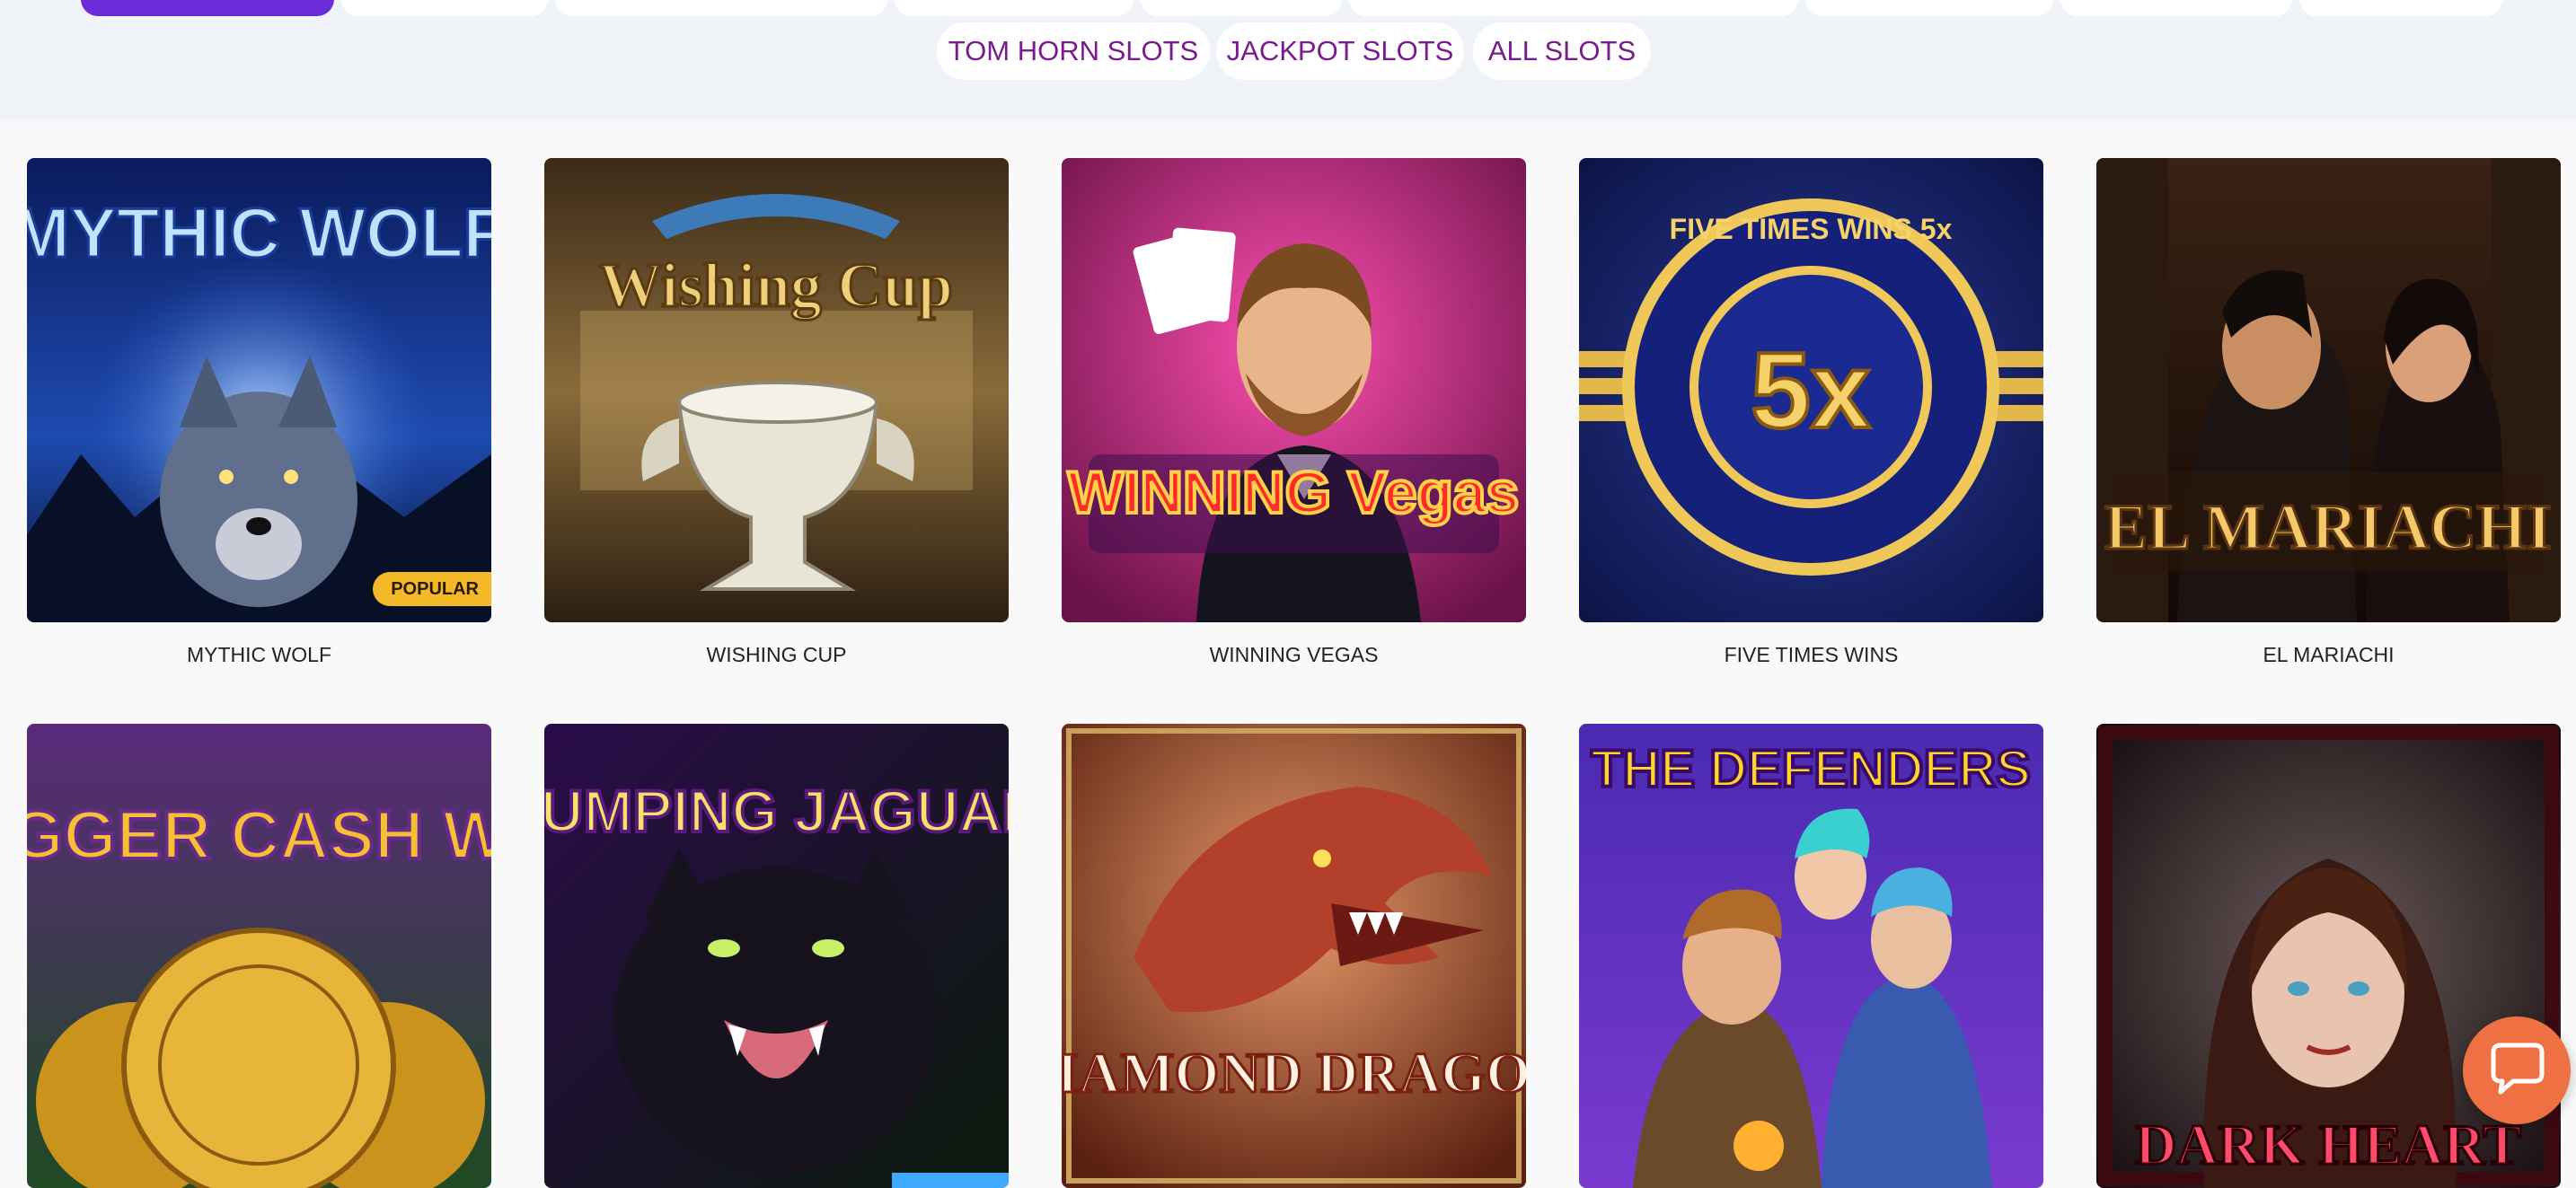  What do you see at coordinates (1293, 492) in the screenshot?
I see `game-art-title: WINNING Vegas` at bounding box center [1293, 492].